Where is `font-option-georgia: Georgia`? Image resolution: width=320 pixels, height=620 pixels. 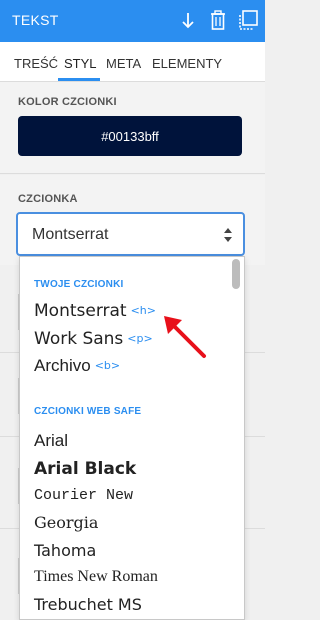 font-option-georgia: Georgia is located at coordinates (66, 522).